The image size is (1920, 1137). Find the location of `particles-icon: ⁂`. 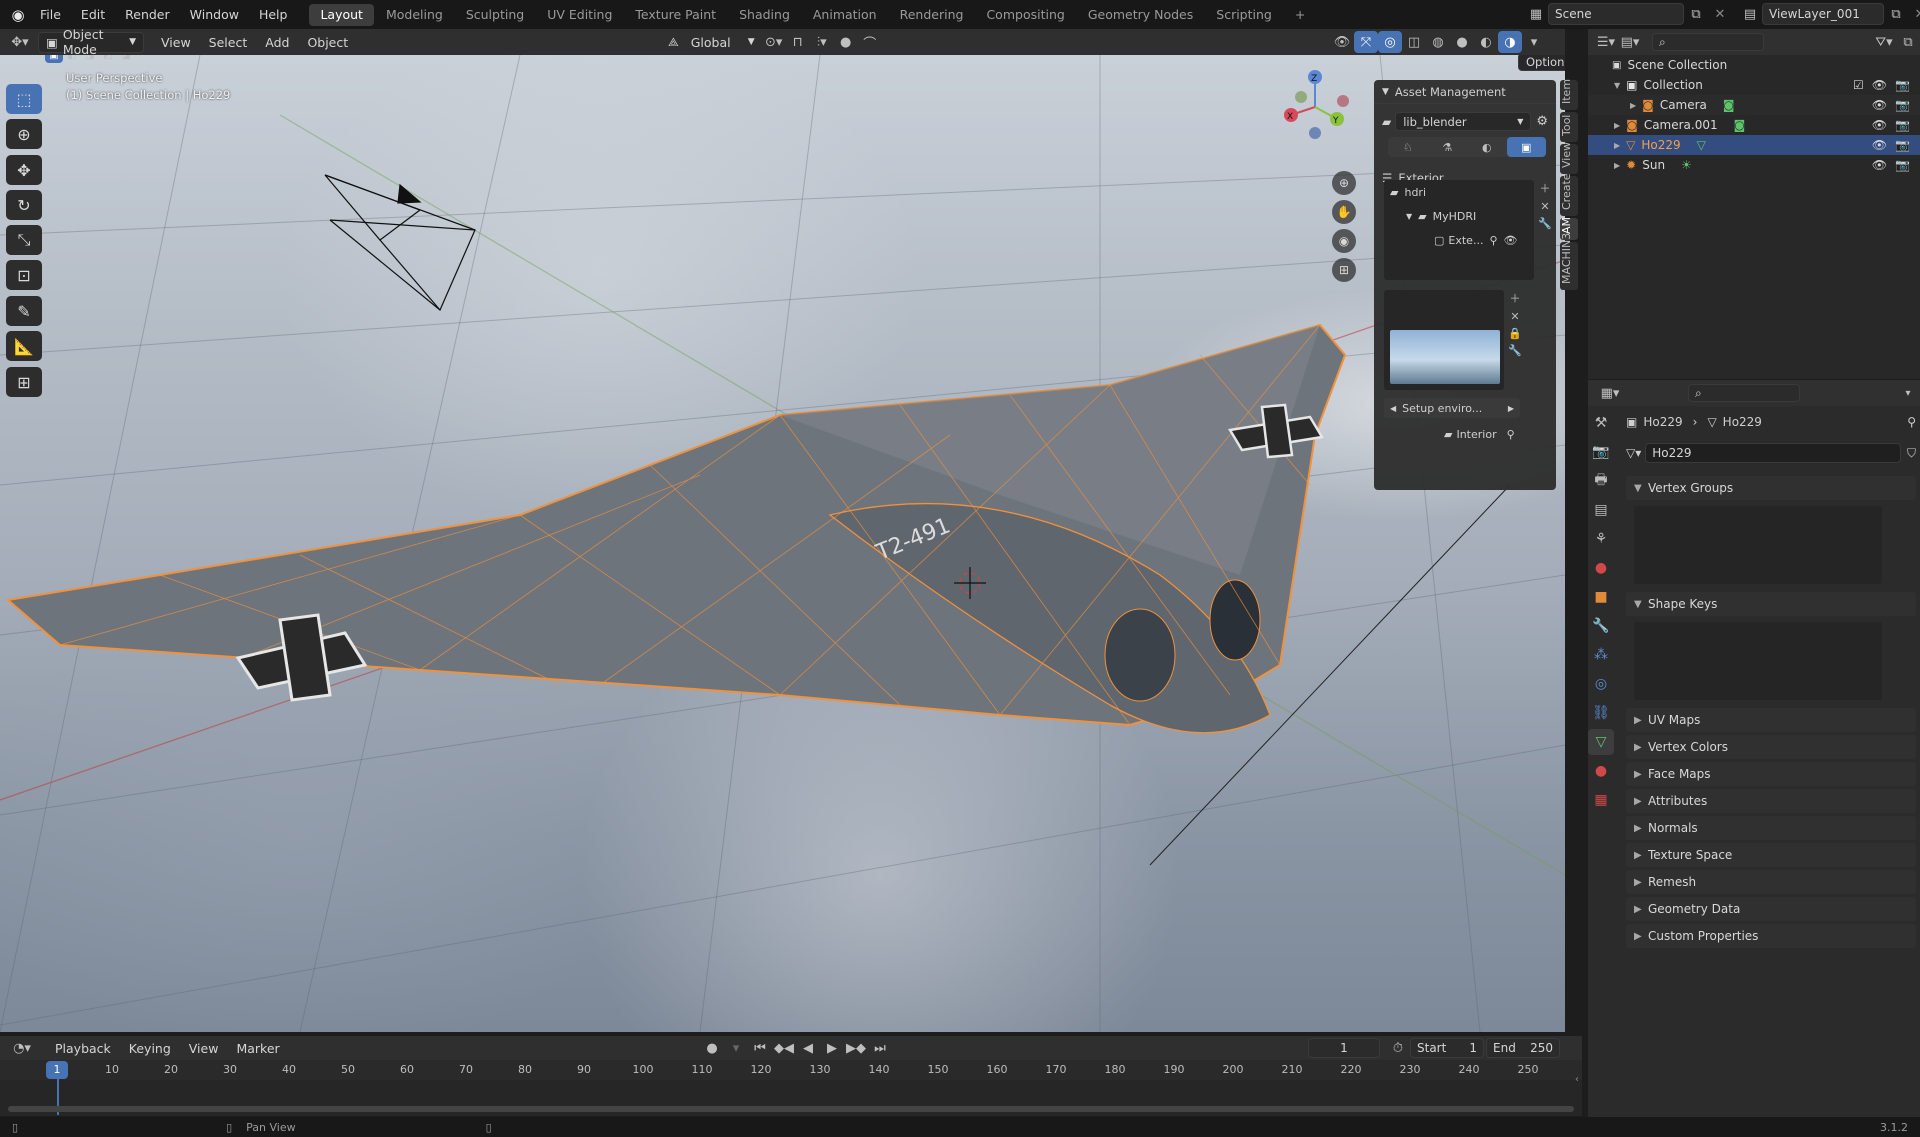

particles-icon: ⁂ is located at coordinates (1601, 655).